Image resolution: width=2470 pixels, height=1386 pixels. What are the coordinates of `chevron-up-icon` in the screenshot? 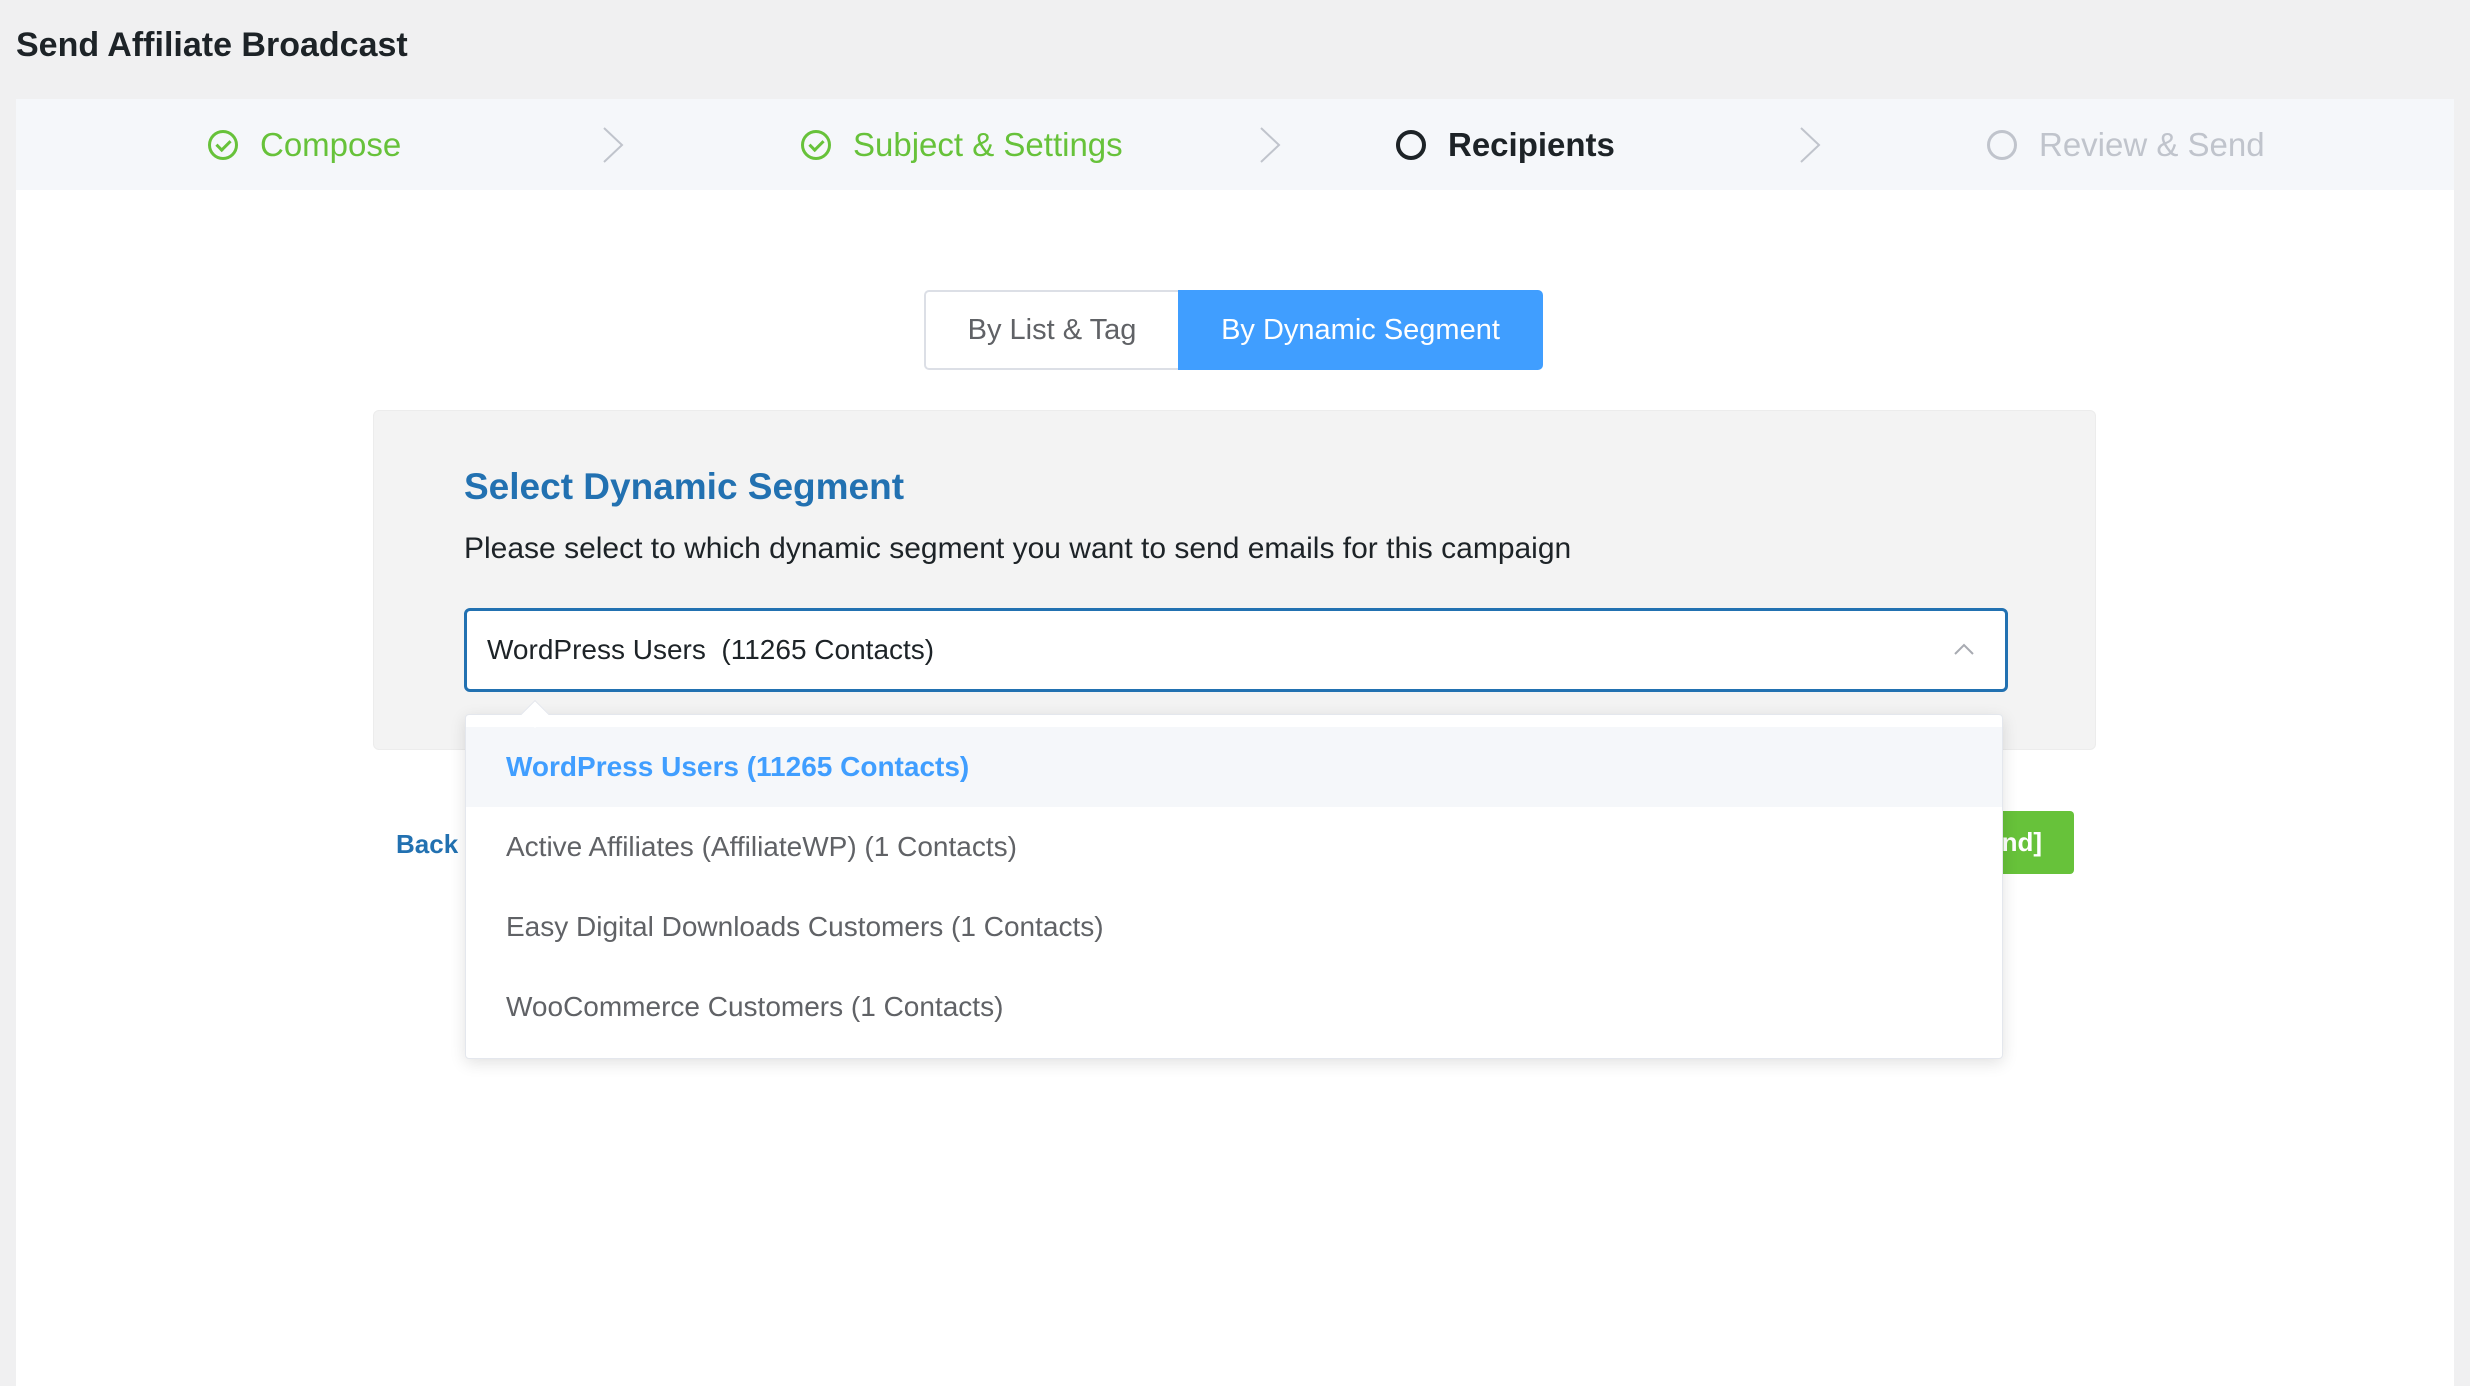 It's located at (1964, 649).